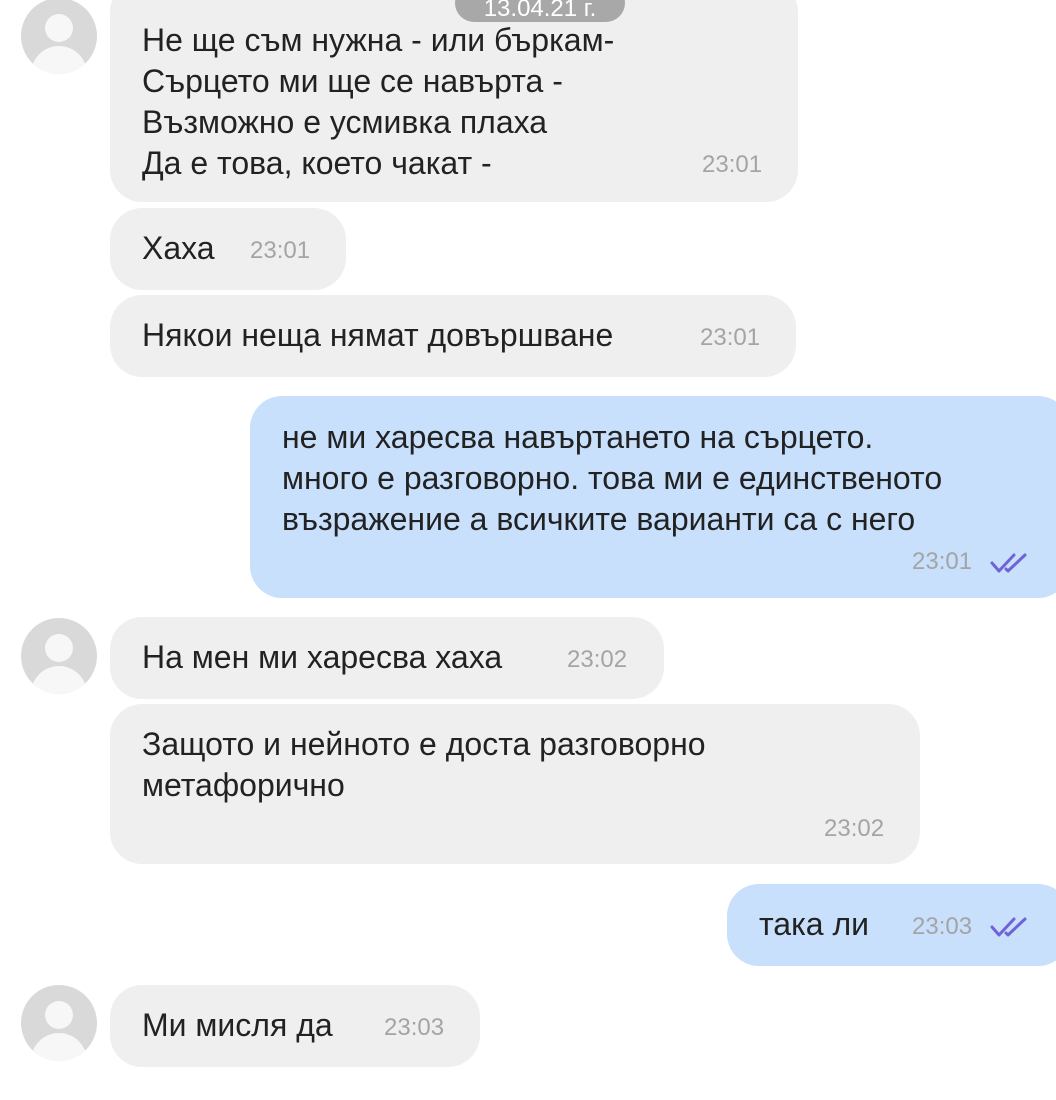 The image size is (1056, 1100). I want to click on message-text: Някои неща нямат довършване, so click(378, 335).